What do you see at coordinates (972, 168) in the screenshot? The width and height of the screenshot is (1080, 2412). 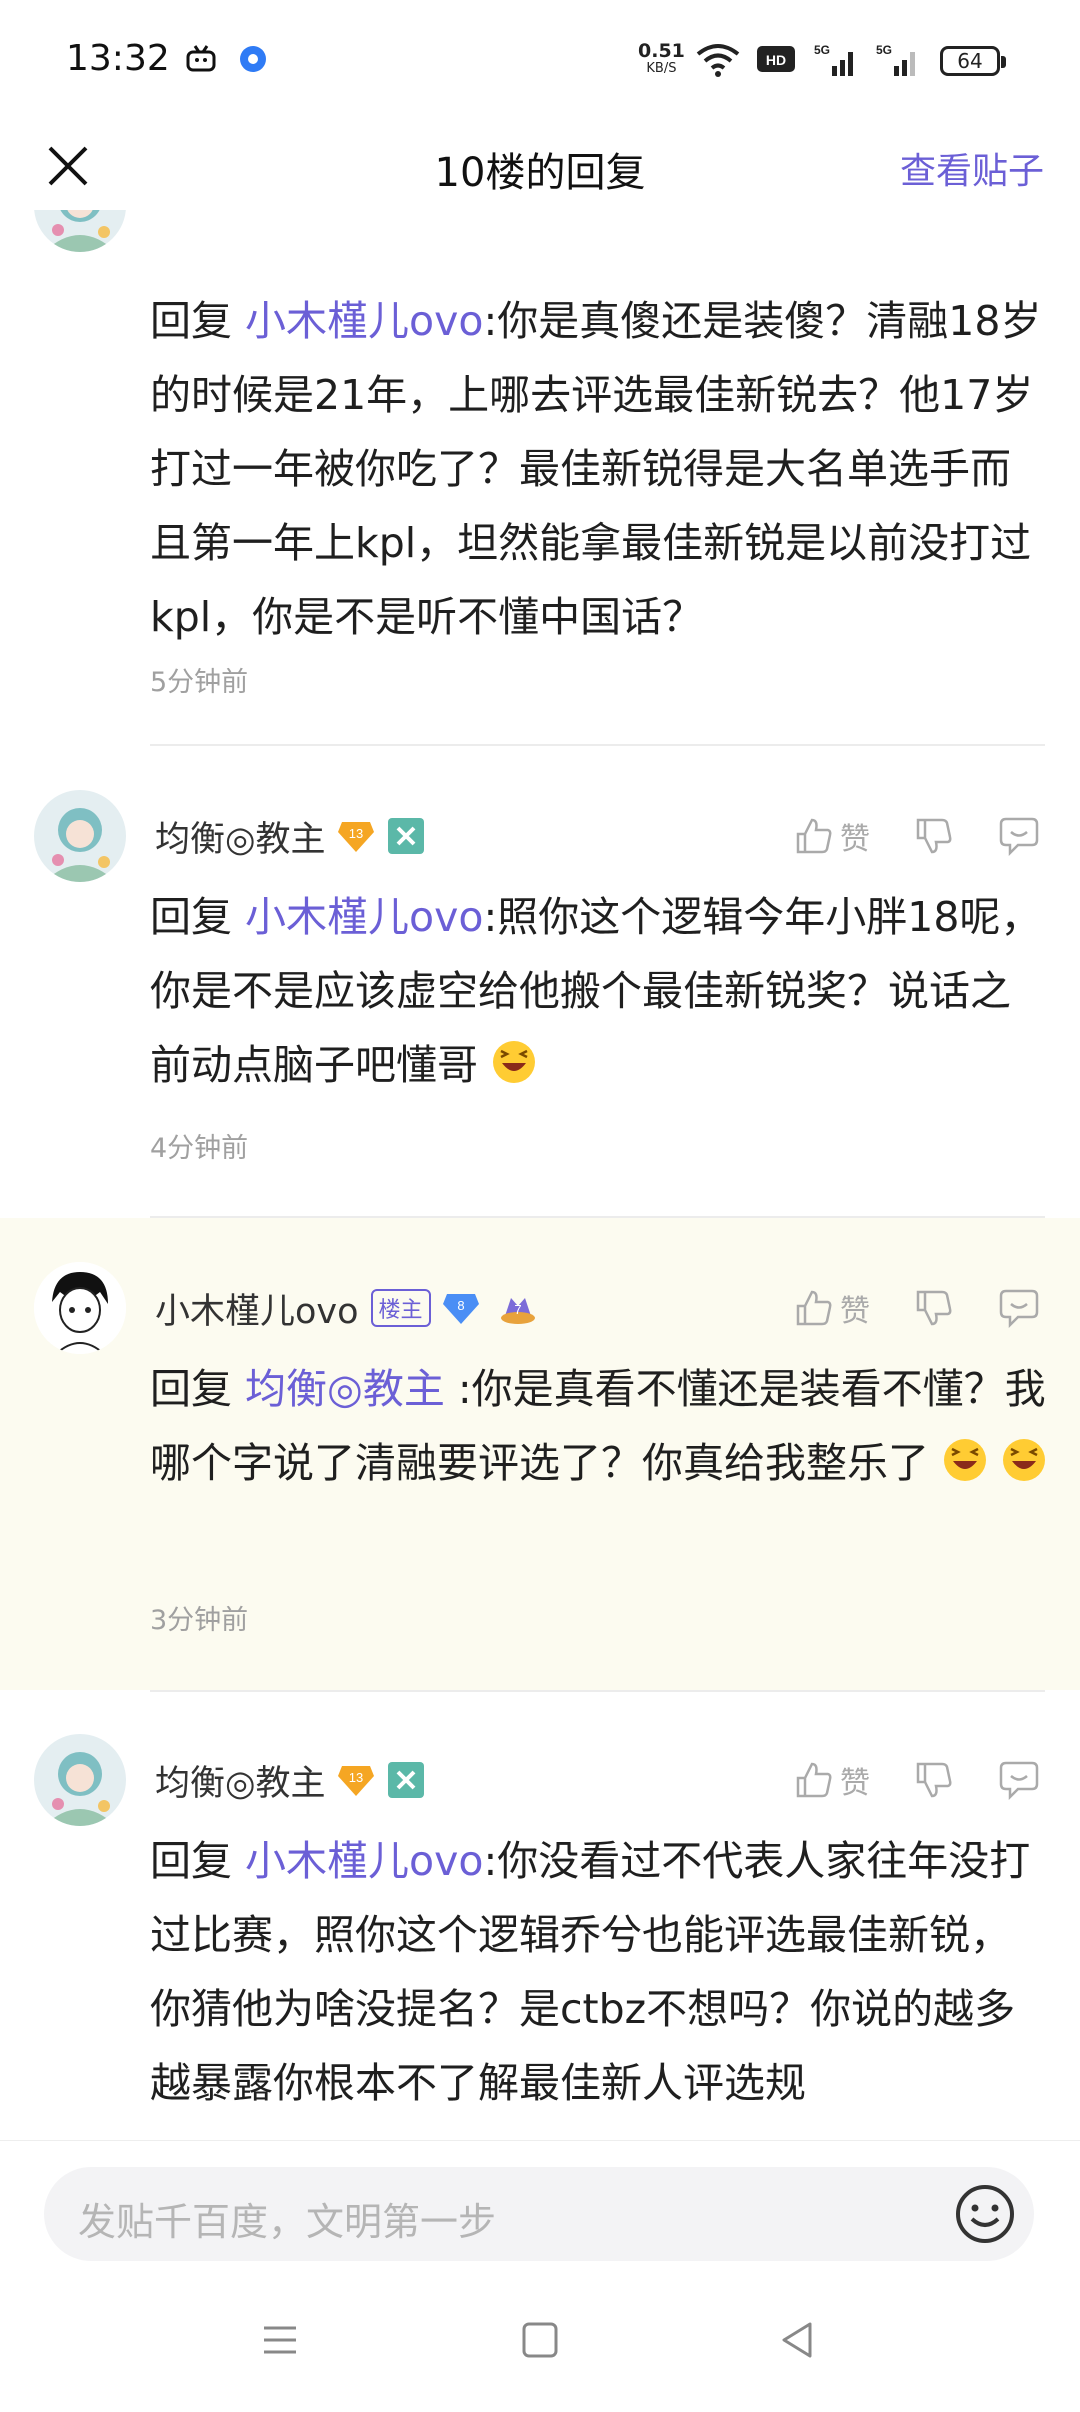 I see `view-post-link: 查看贴子` at bounding box center [972, 168].